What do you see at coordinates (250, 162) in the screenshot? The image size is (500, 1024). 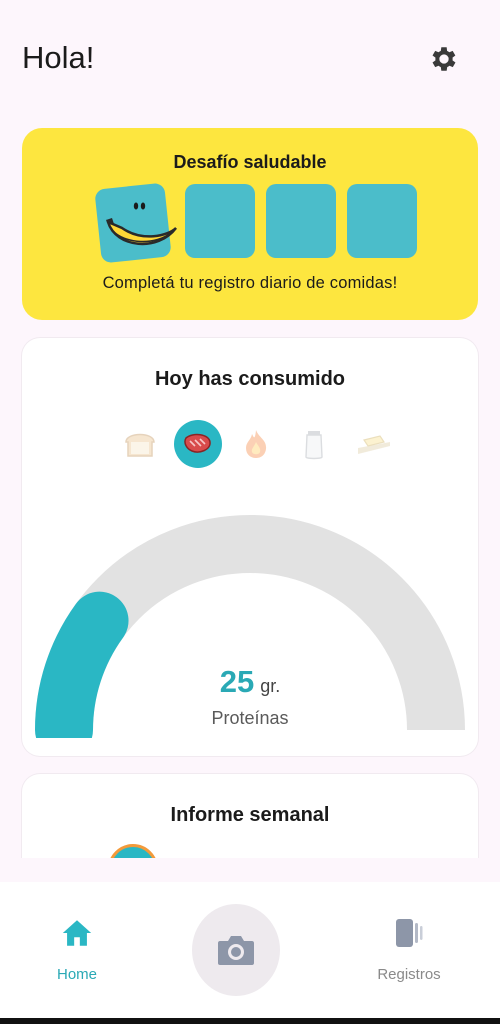 I see `challenge-title: Desafío saludable` at bounding box center [250, 162].